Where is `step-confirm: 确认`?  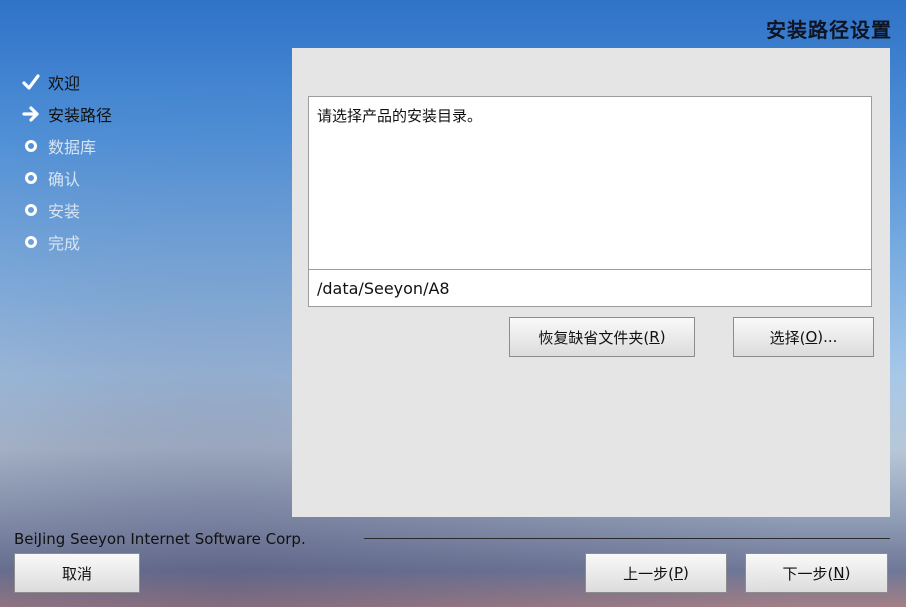 step-confirm: 确认 is located at coordinates (66, 178).